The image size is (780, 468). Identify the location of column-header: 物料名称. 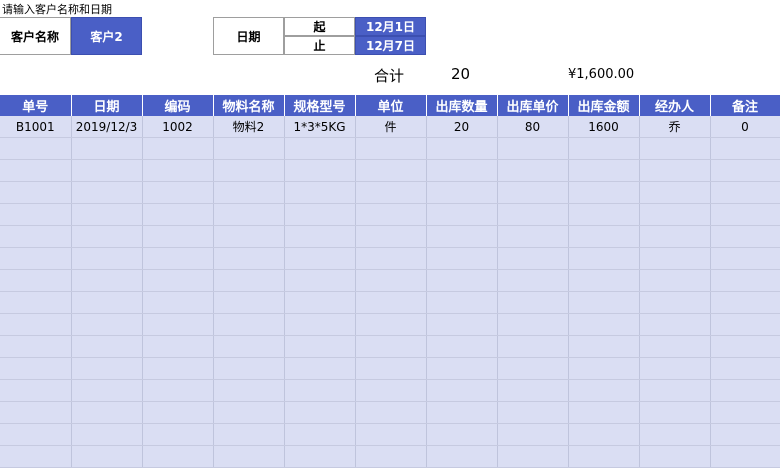
(249, 105).